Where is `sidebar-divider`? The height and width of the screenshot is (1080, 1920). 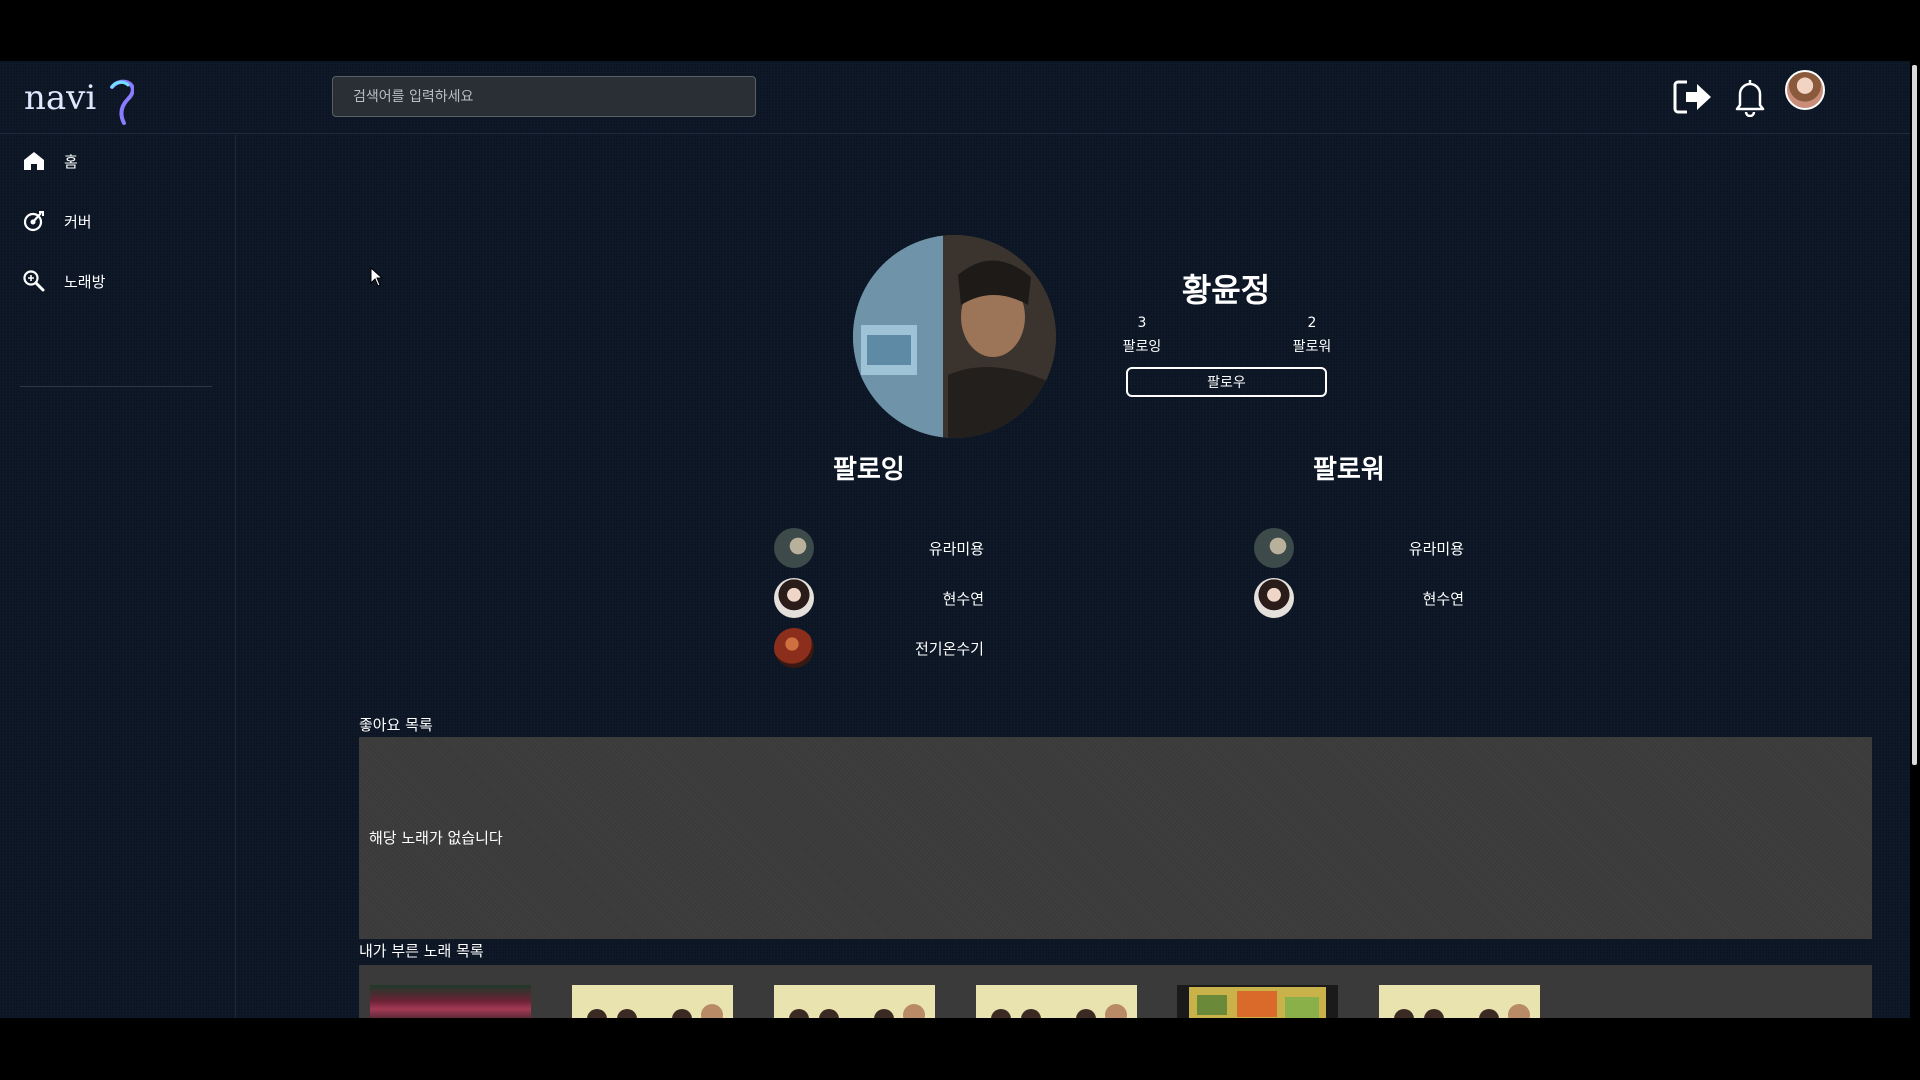 sidebar-divider is located at coordinates (116, 386).